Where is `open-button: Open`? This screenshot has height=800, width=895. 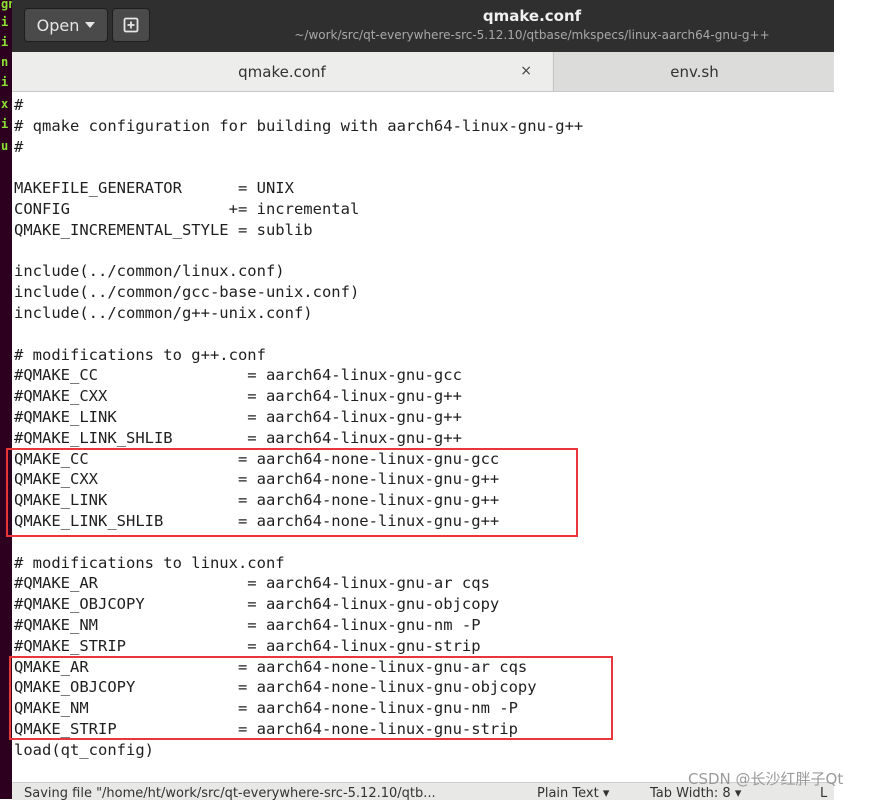
open-button: Open is located at coordinates (66, 25).